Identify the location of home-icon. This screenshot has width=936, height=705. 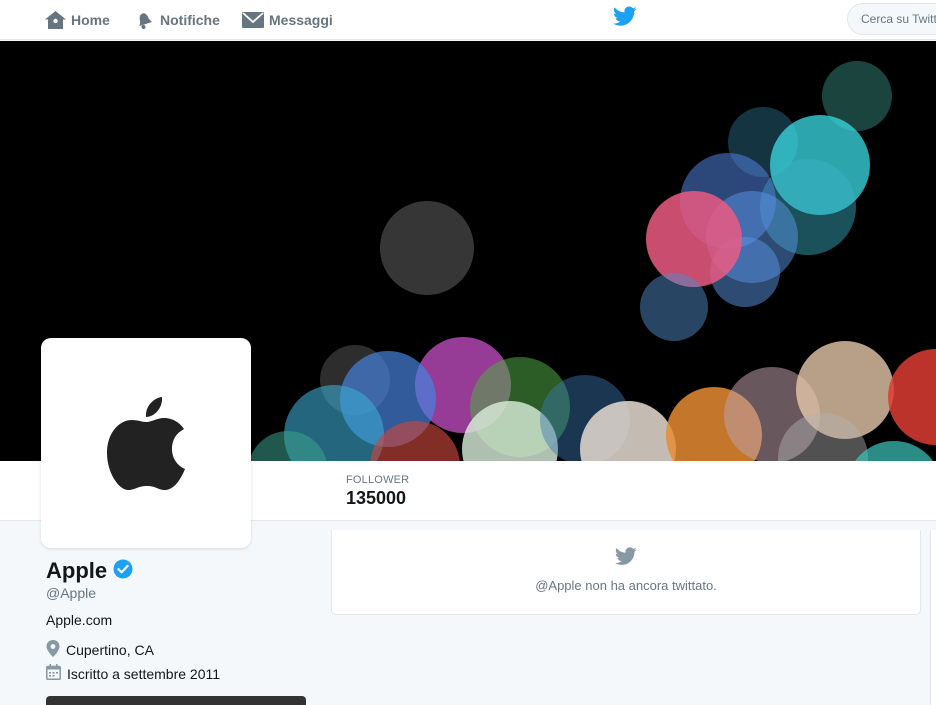
(55, 20).